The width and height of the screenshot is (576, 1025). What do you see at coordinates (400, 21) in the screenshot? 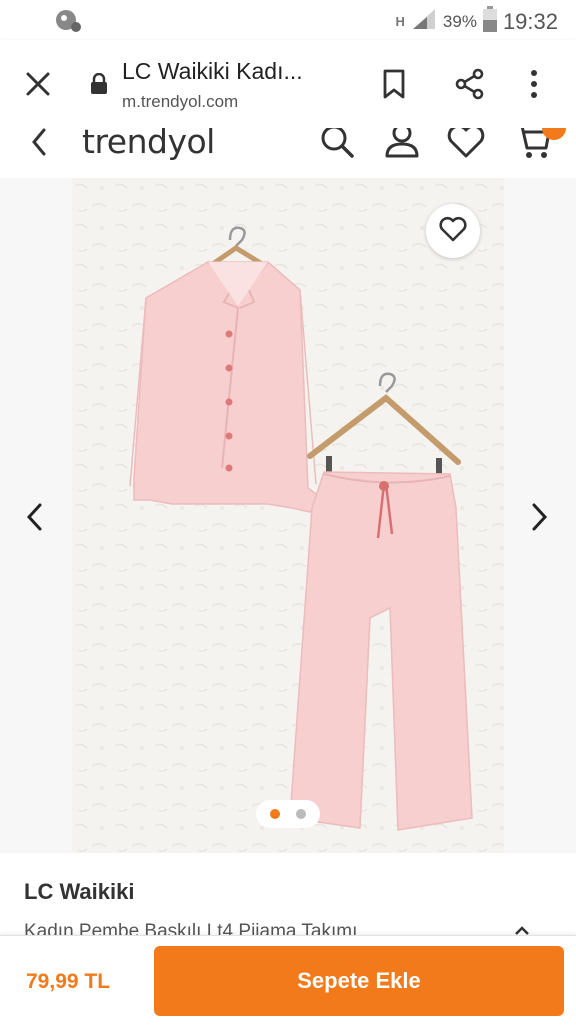
I see `network-type-label: H` at bounding box center [400, 21].